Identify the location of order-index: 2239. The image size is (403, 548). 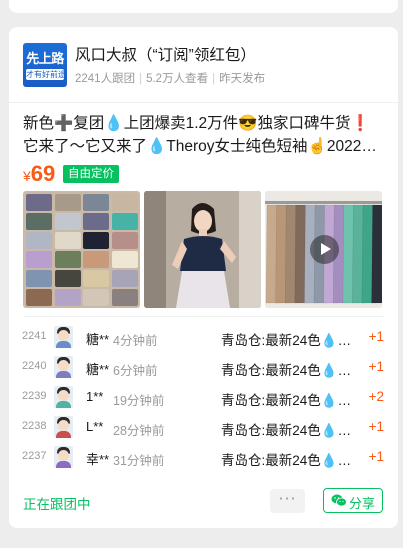
(34, 396).